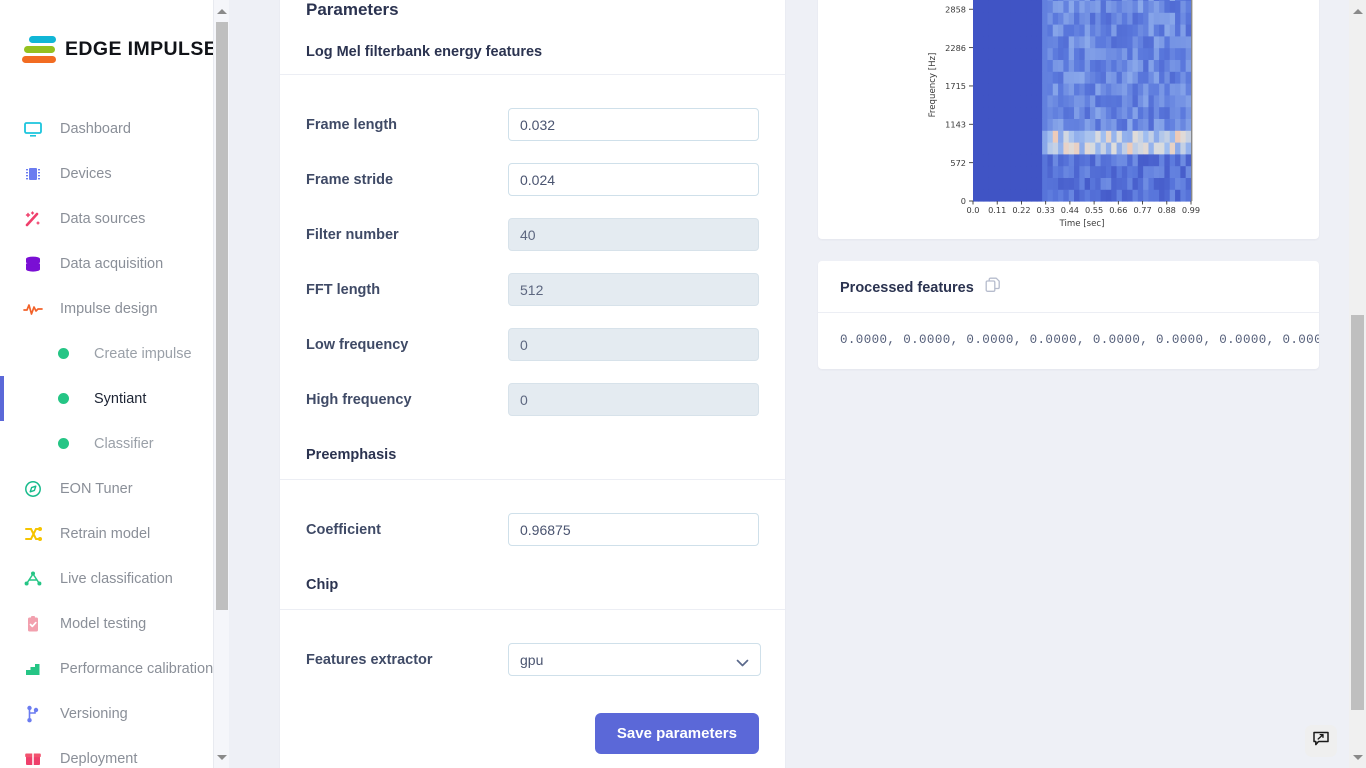  Describe the element at coordinates (1357, 512) in the screenshot. I see `page-scrollbar-thumb` at that location.